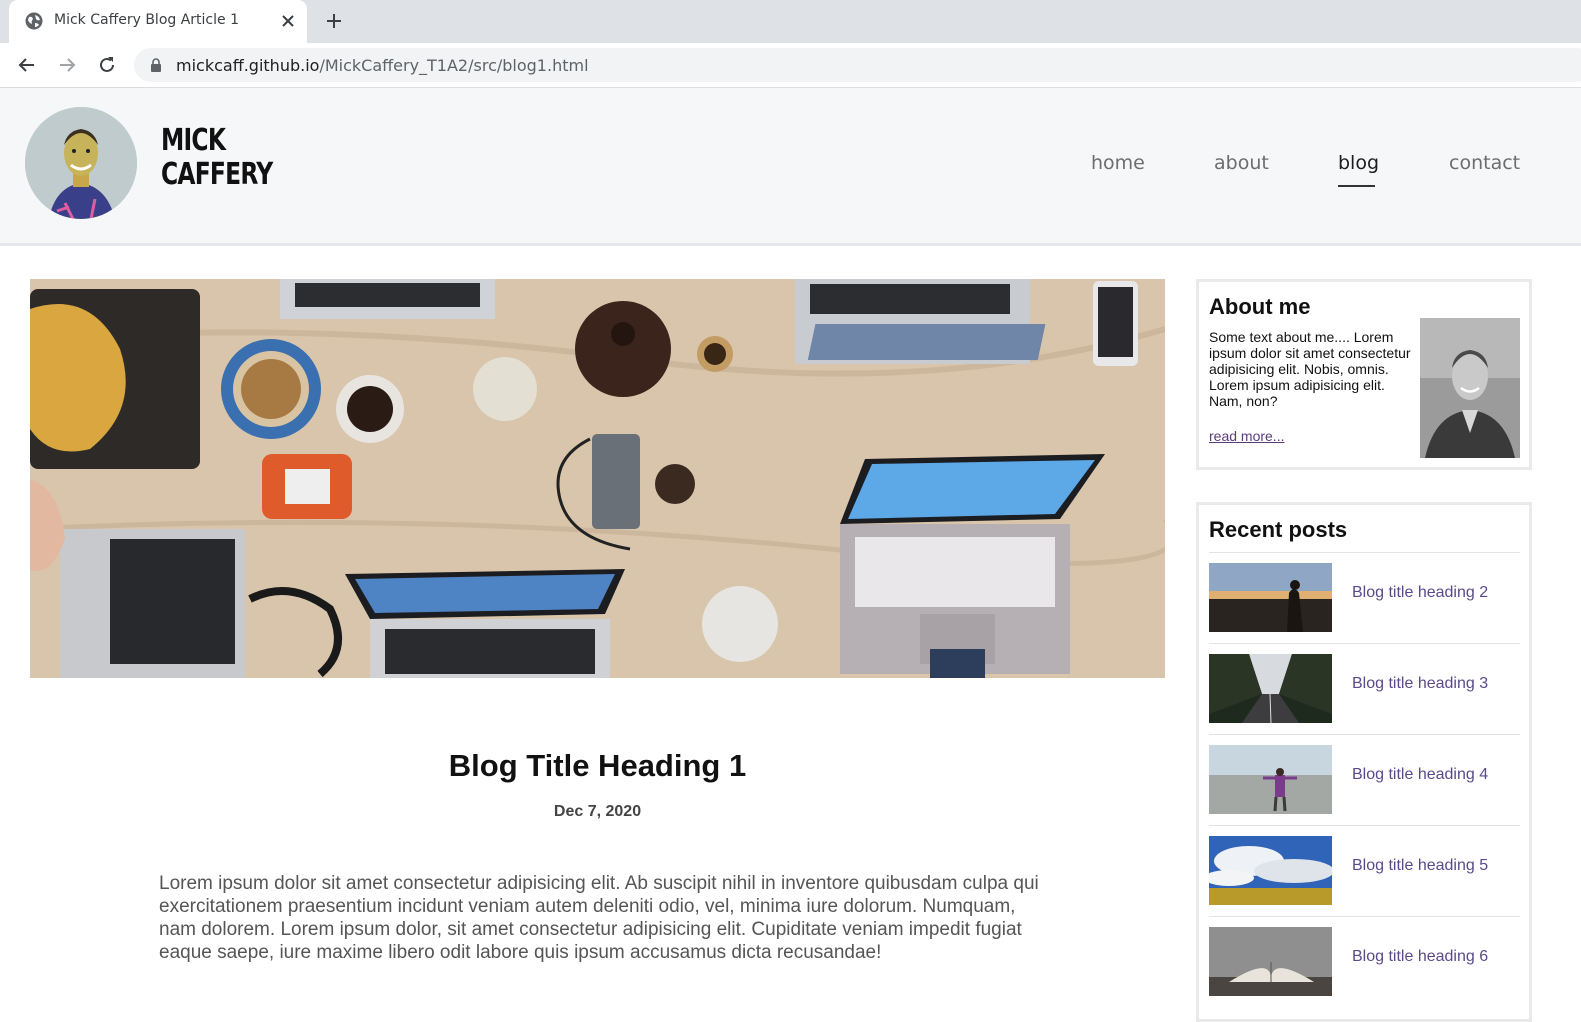 The width and height of the screenshot is (1581, 1022). Describe the element at coordinates (217, 174) in the screenshot. I see `brand-line-last: CAFFERY` at that location.